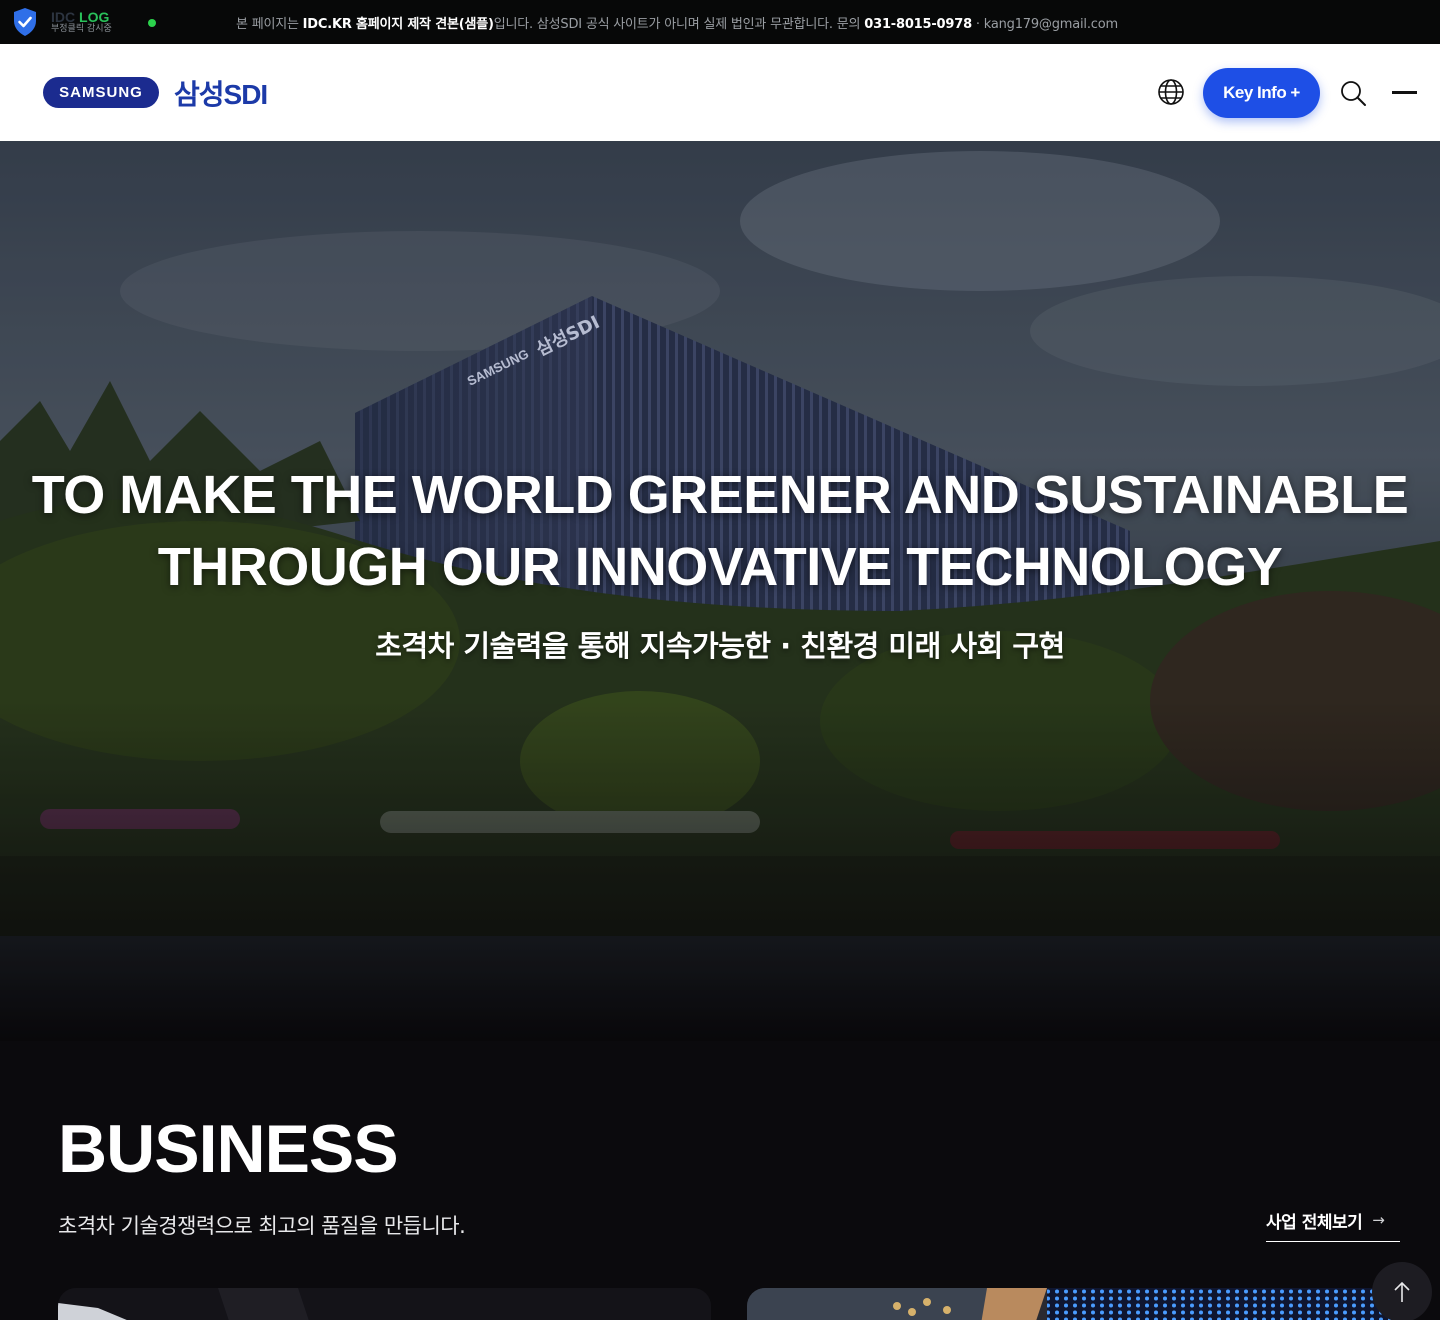 This screenshot has height=1320, width=1440. Describe the element at coordinates (720, 646) in the screenshot. I see `hero-subtitle: 초격차 기술력을 통해 지속가능한 · 친환경 미래 사회 구현` at that location.